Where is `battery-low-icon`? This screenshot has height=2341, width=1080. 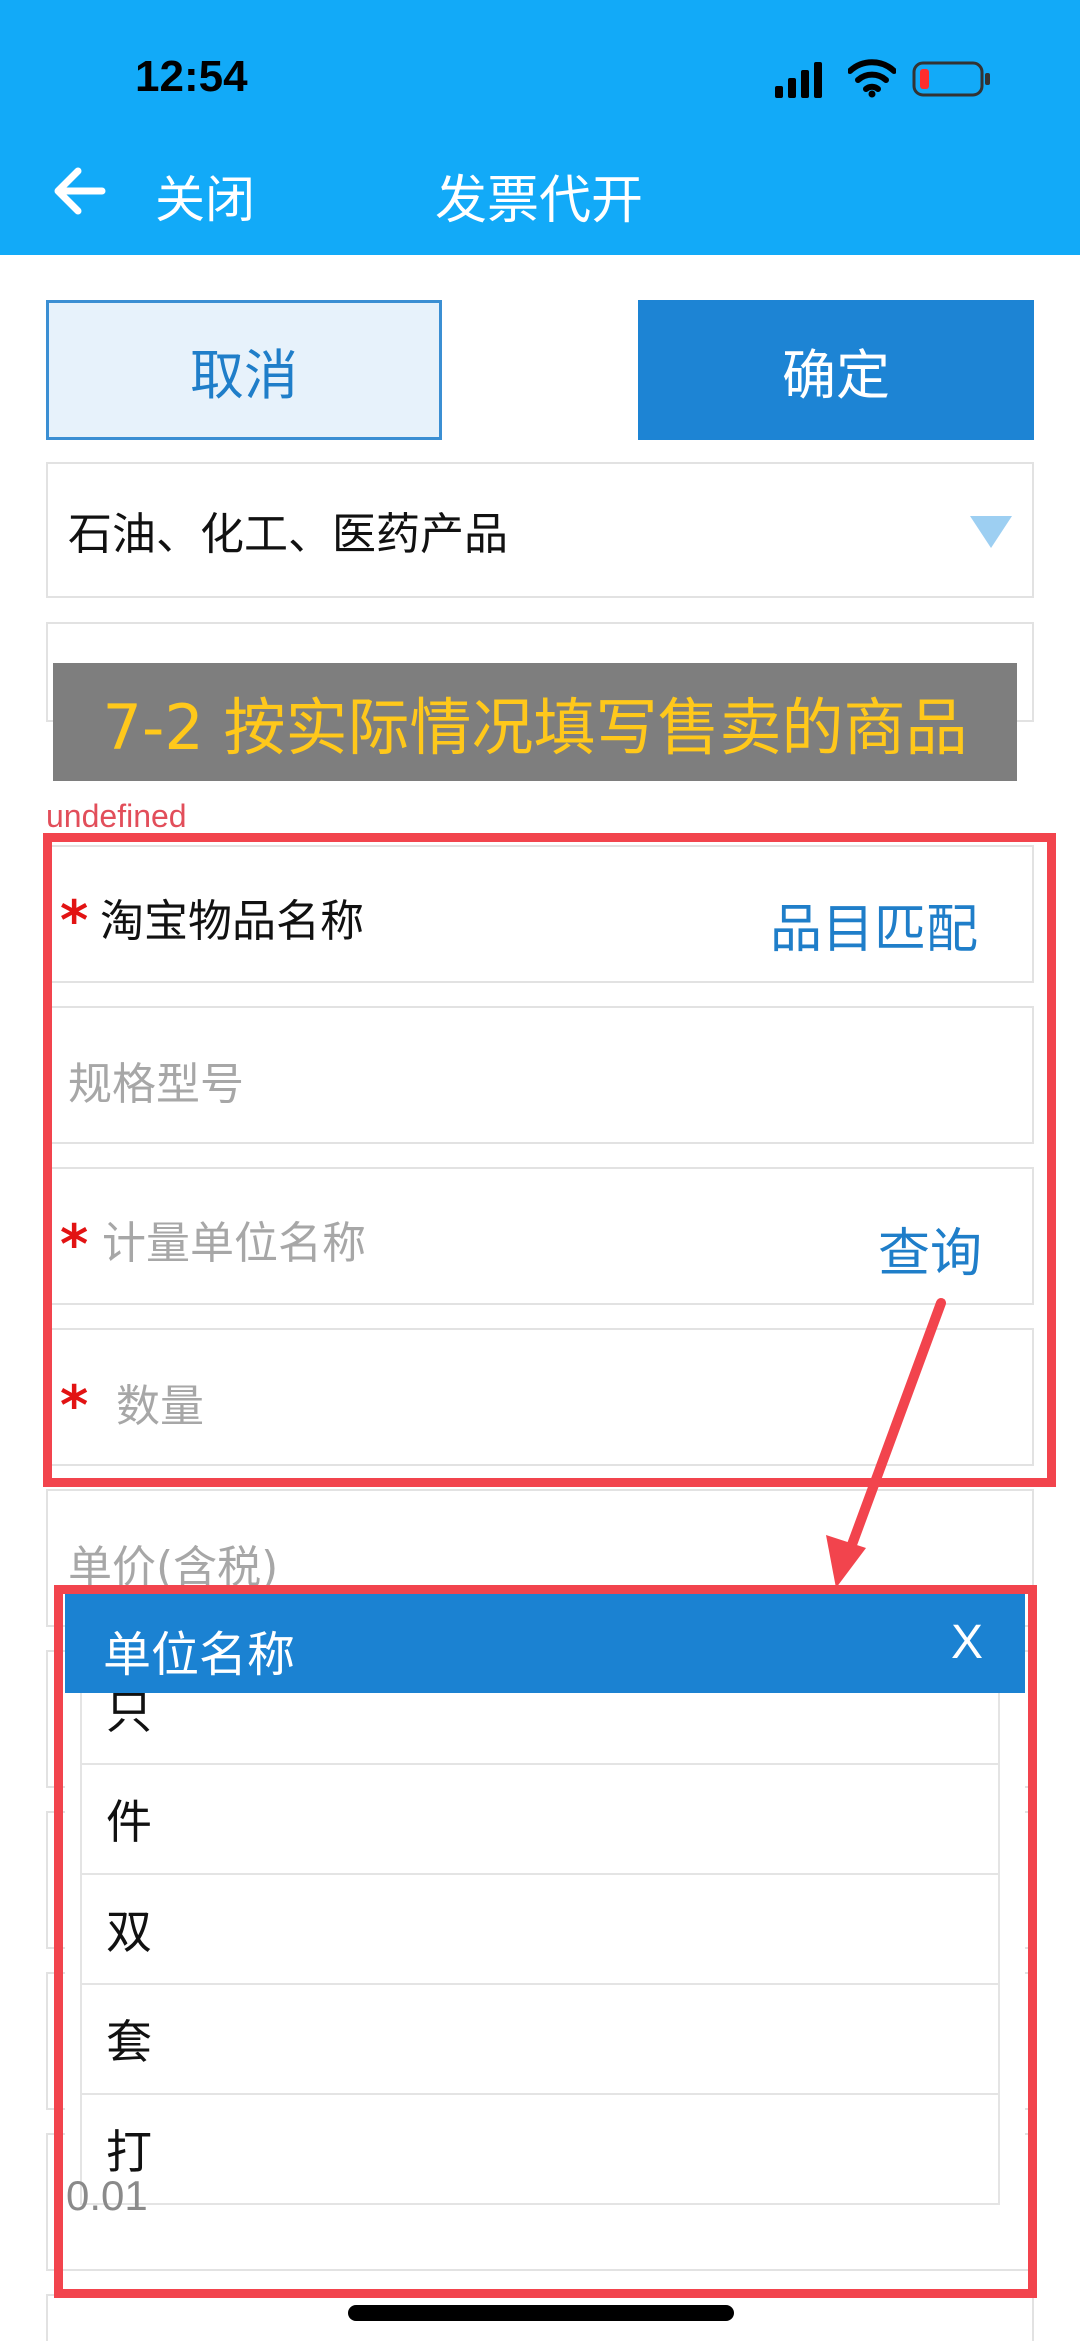
battery-low-icon is located at coordinates (951, 79).